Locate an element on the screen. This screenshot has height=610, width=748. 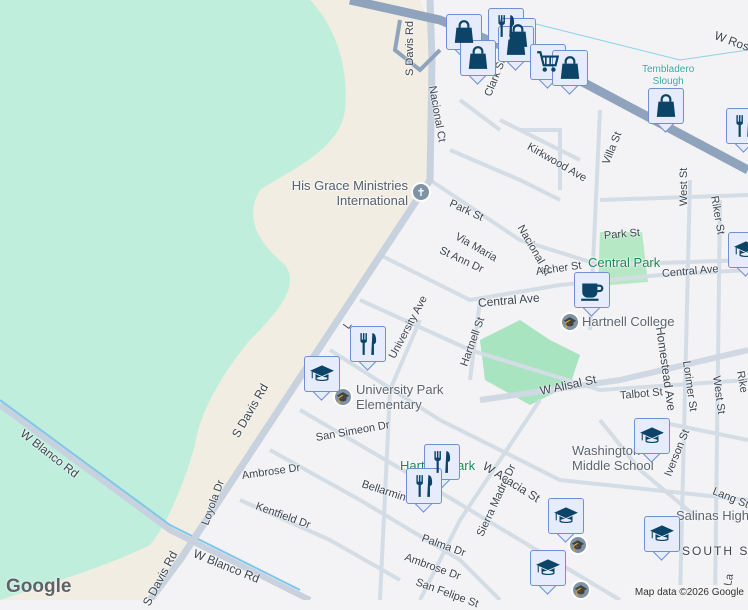
place-label-central-park: Central Park is located at coordinates (624, 262).